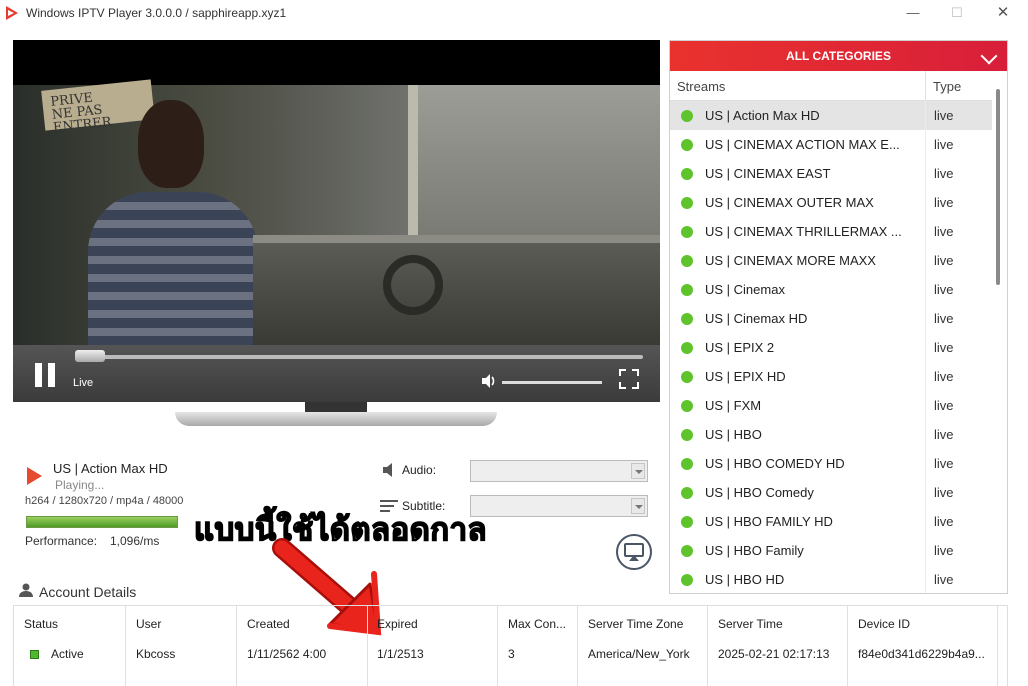  What do you see at coordinates (998, 187) in the screenshot?
I see `streams-scrollbar` at bounding box center [998, 187].